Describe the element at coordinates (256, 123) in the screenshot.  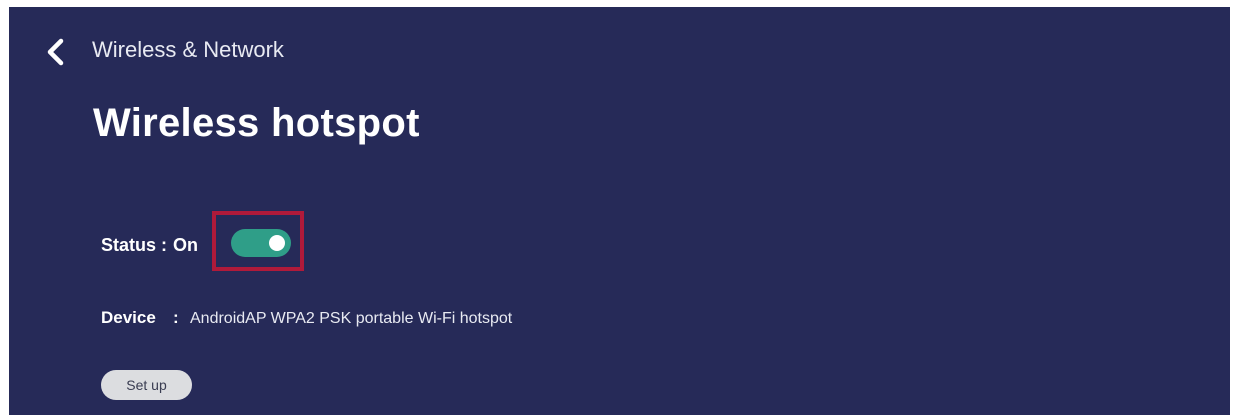
I see `page-title: Wireless hotspot` at that location.